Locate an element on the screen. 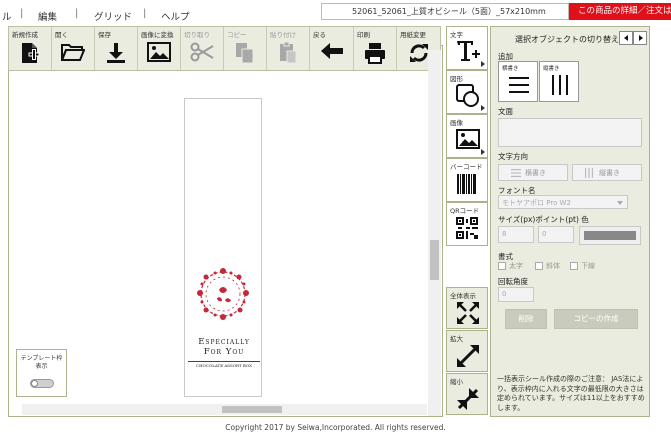  paste-icon is located at coordinates (288, 53).